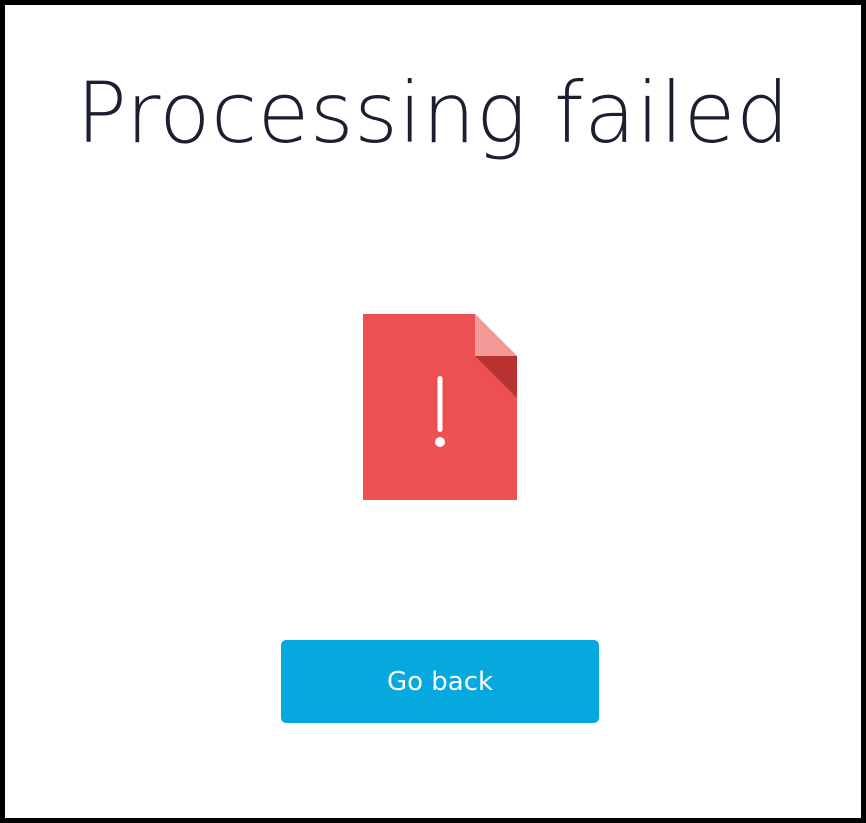  I want to click on exclamation-bar, so click(440, 404).